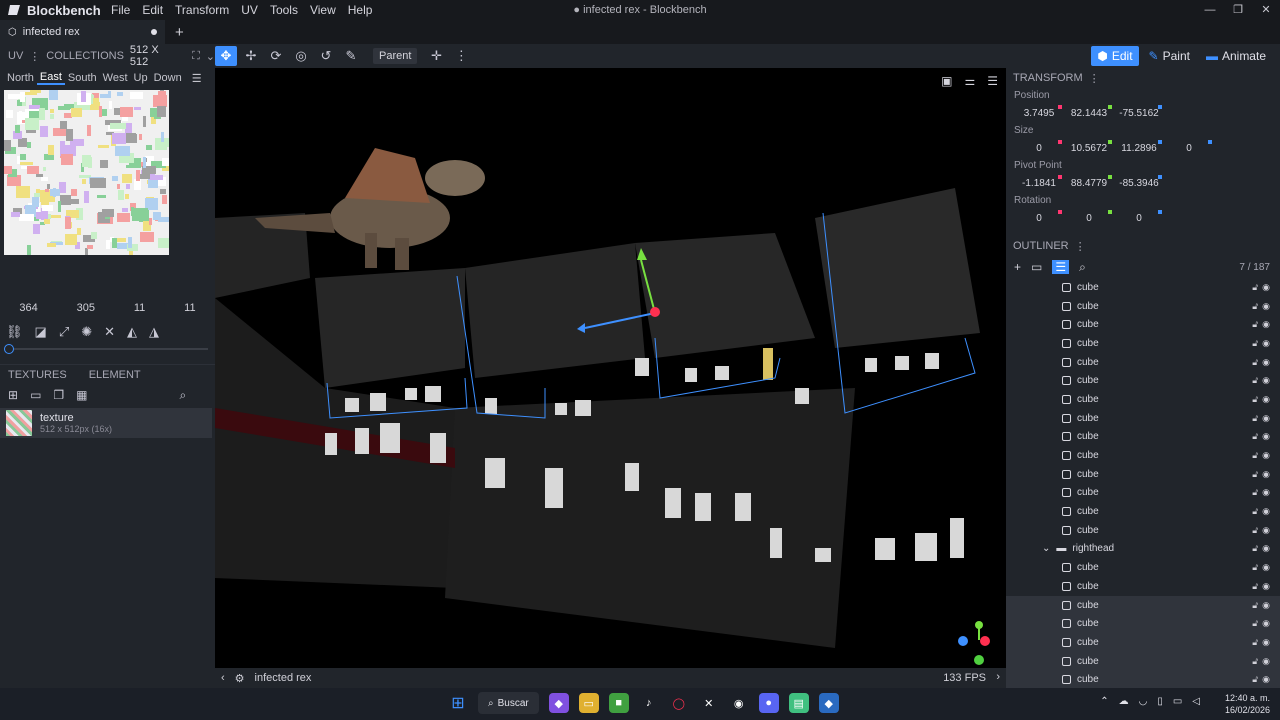 The image size is (1280, 720). What do you see at coordinates (9, 349) in the screenshot?
I see `slider-knob` at bounding box center [9, 349].